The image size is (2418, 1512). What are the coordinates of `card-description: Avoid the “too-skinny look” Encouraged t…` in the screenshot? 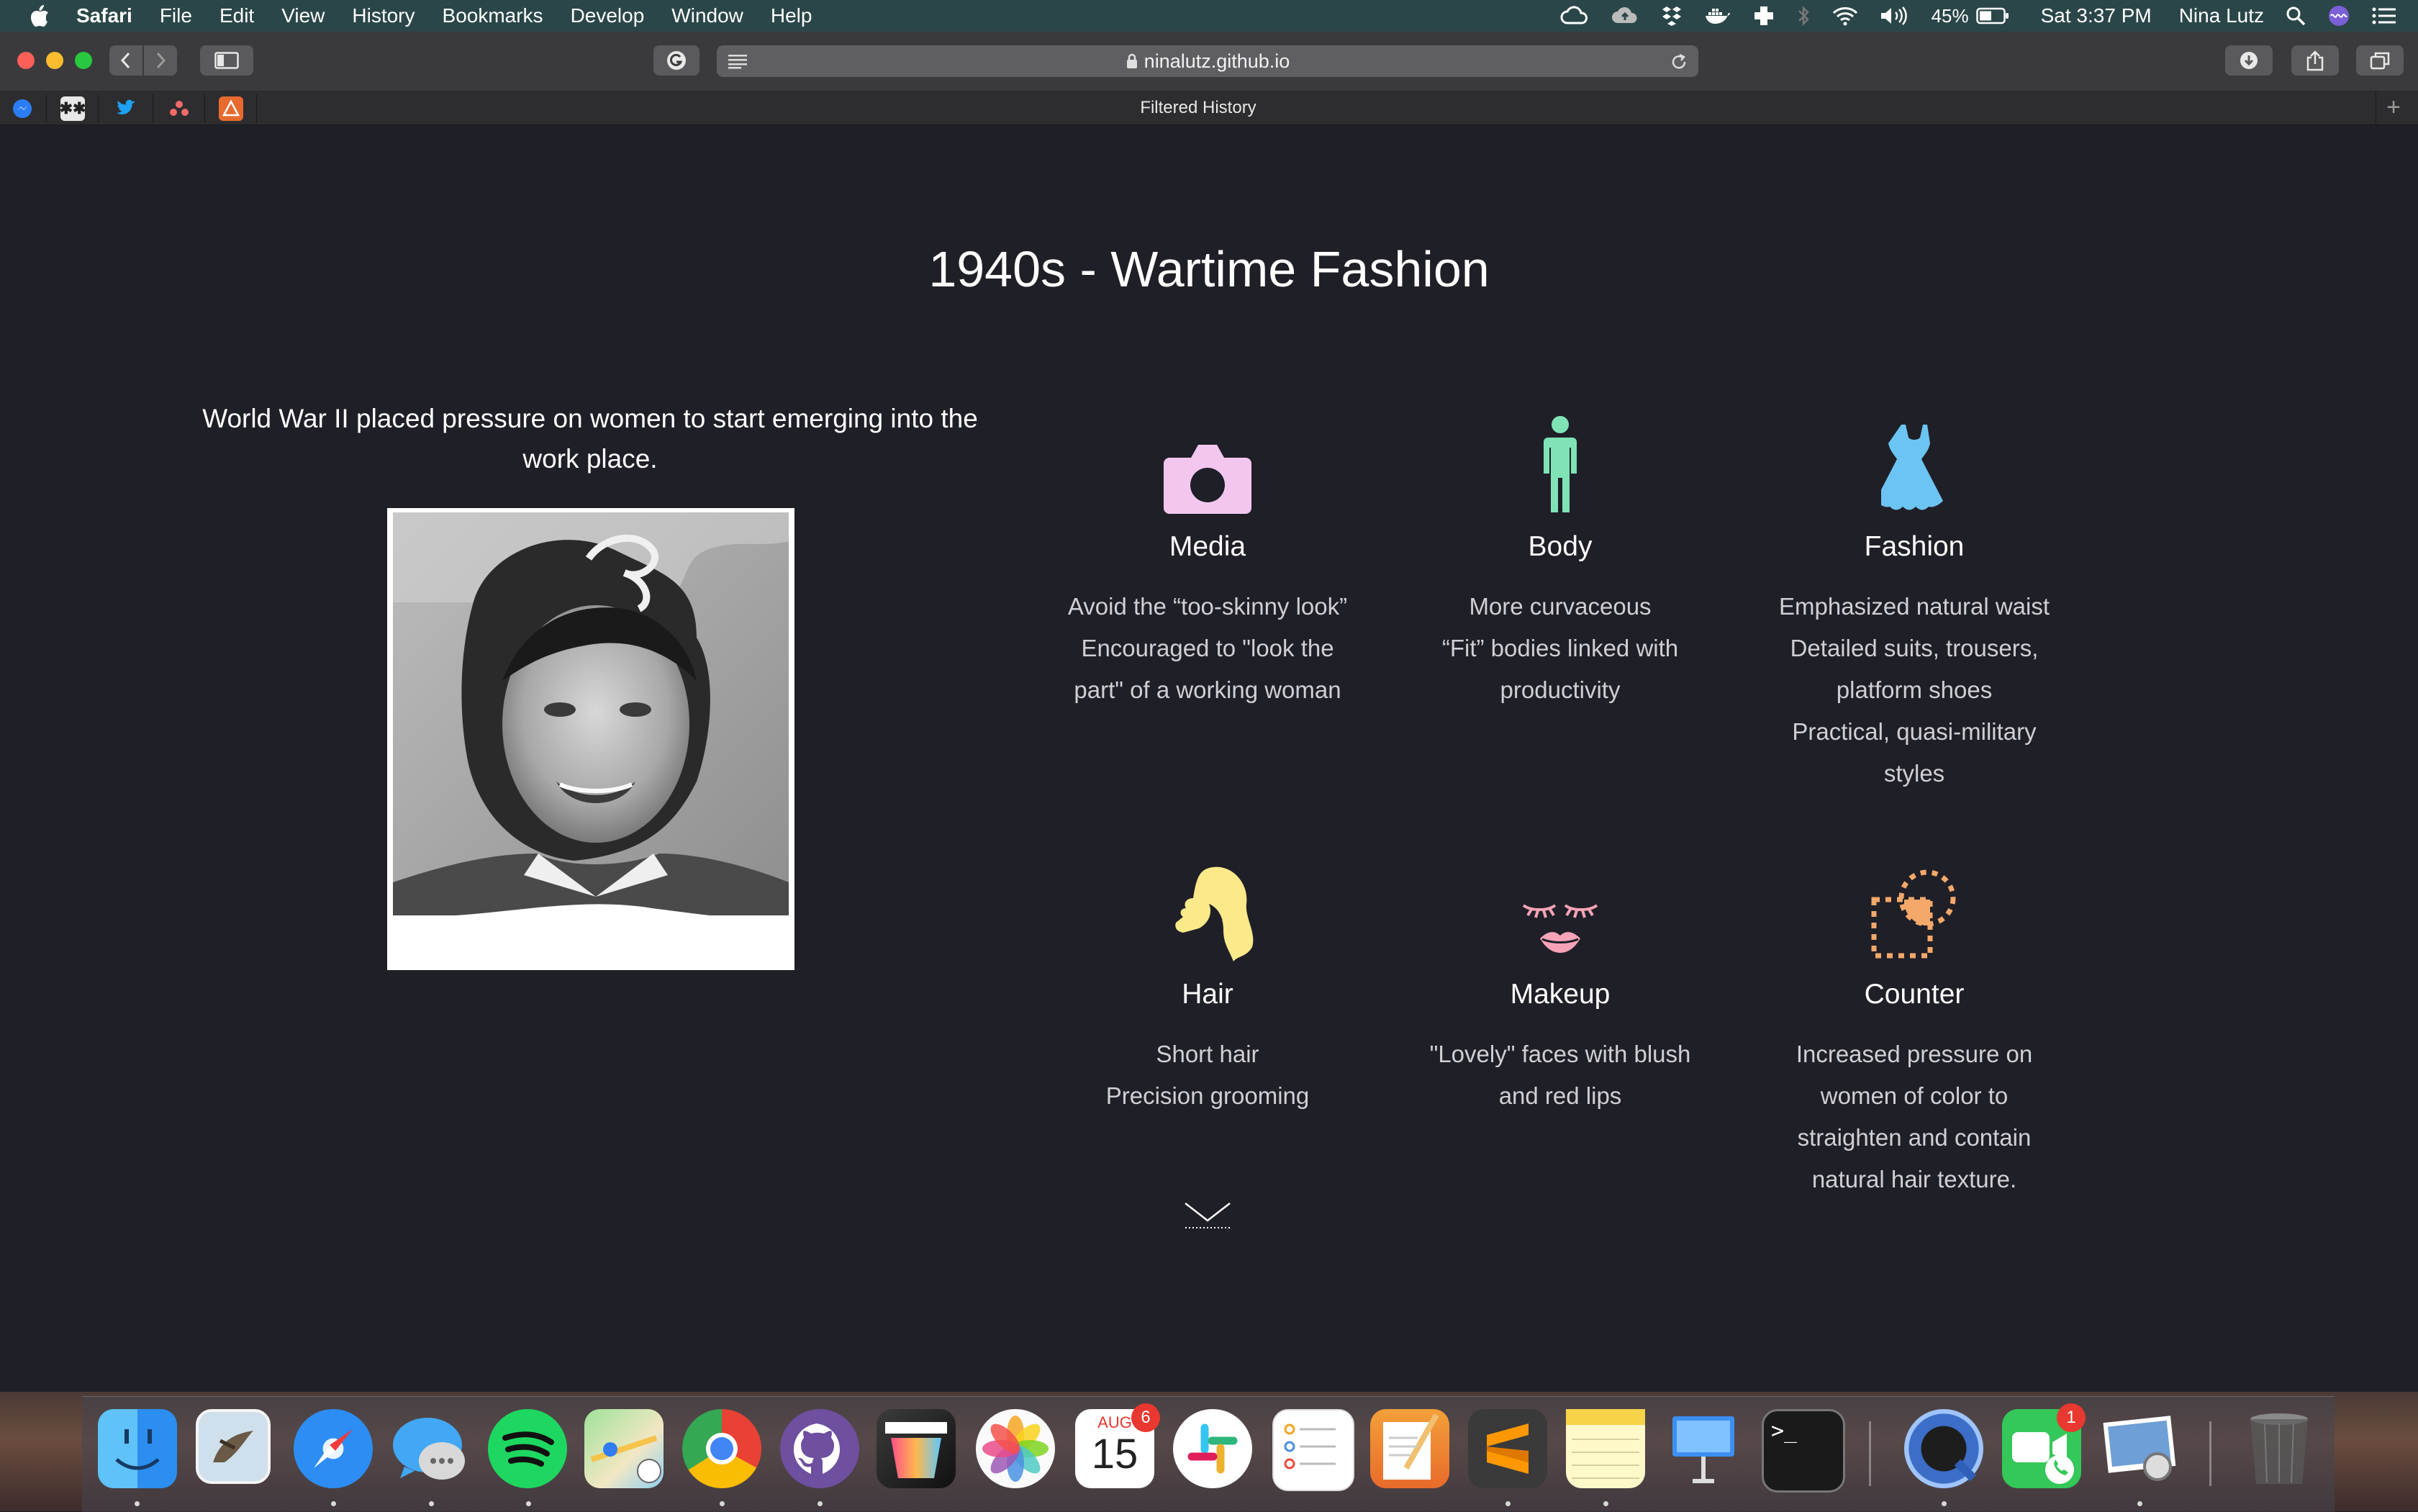 It's located at (1207, 648).